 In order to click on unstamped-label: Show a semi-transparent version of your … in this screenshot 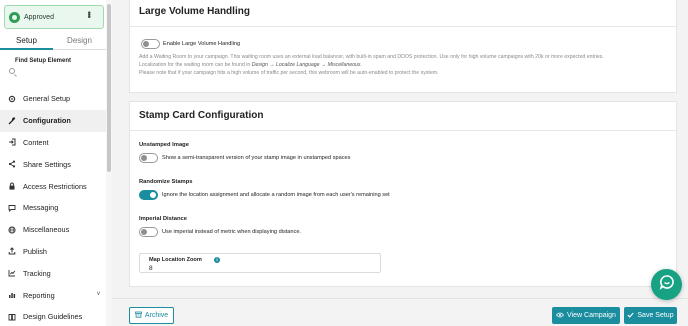, I will do `click(256, 158)`.